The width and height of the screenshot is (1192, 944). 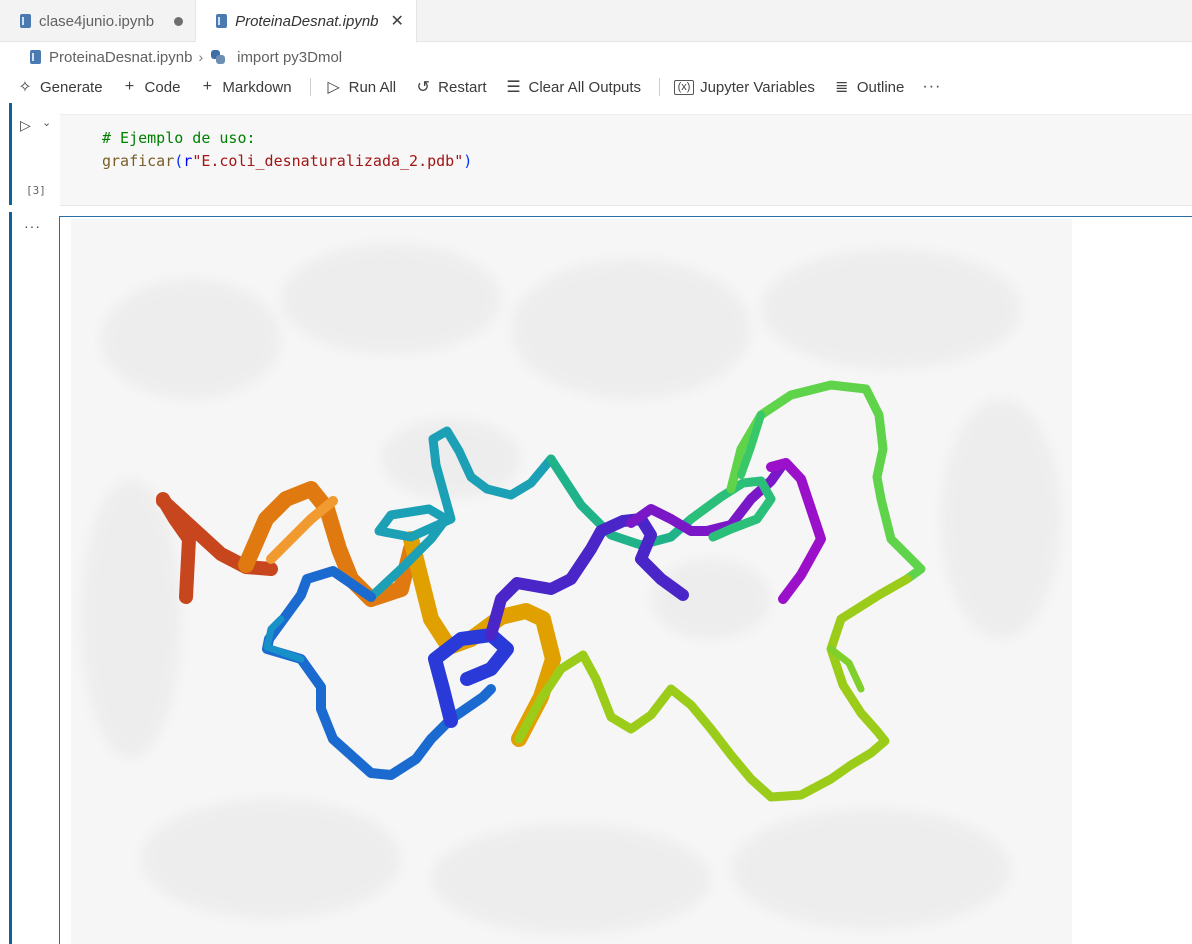 What do you see at coordinates (25, 125) in the screenshot?
I see `run-cell-icon: ▷` at bounding box center [25, 125].